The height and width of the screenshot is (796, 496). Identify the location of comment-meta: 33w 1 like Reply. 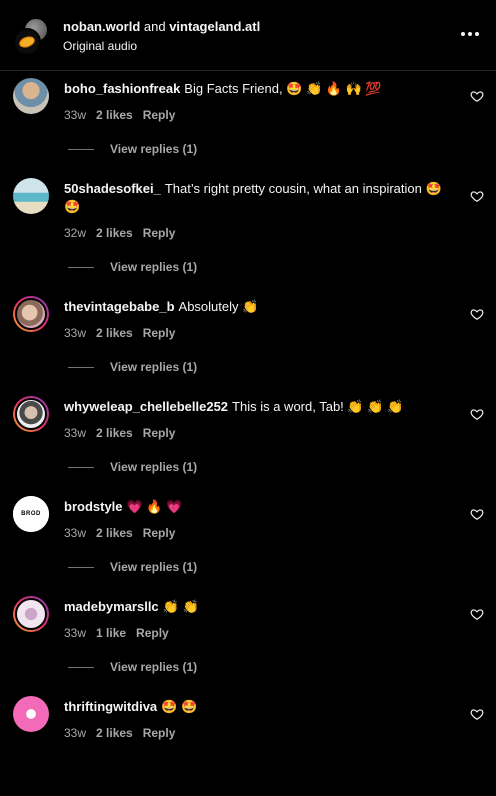
(121, 633).